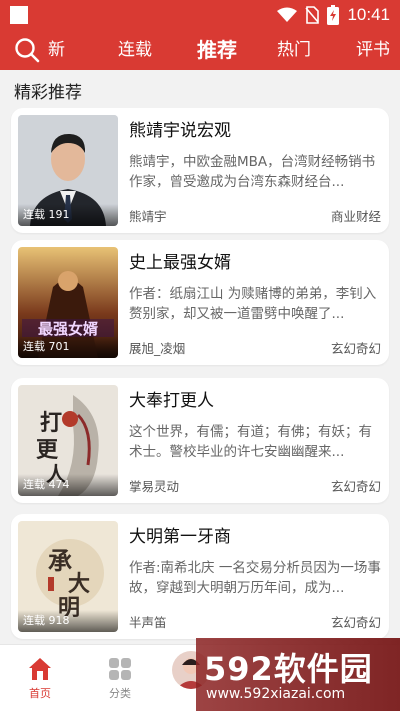  Describe the element at coordinates (288, 669) in the screenshot. I see `watermark-logo: 592软件园` at that location.